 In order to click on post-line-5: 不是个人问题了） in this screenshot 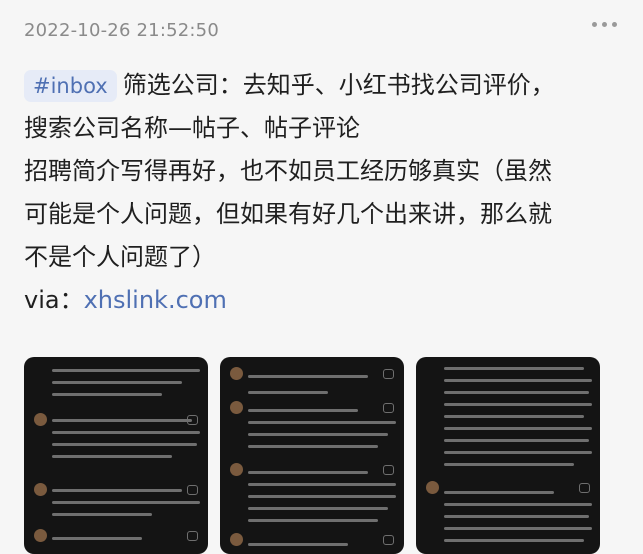, I will do `click(120, 257)`.